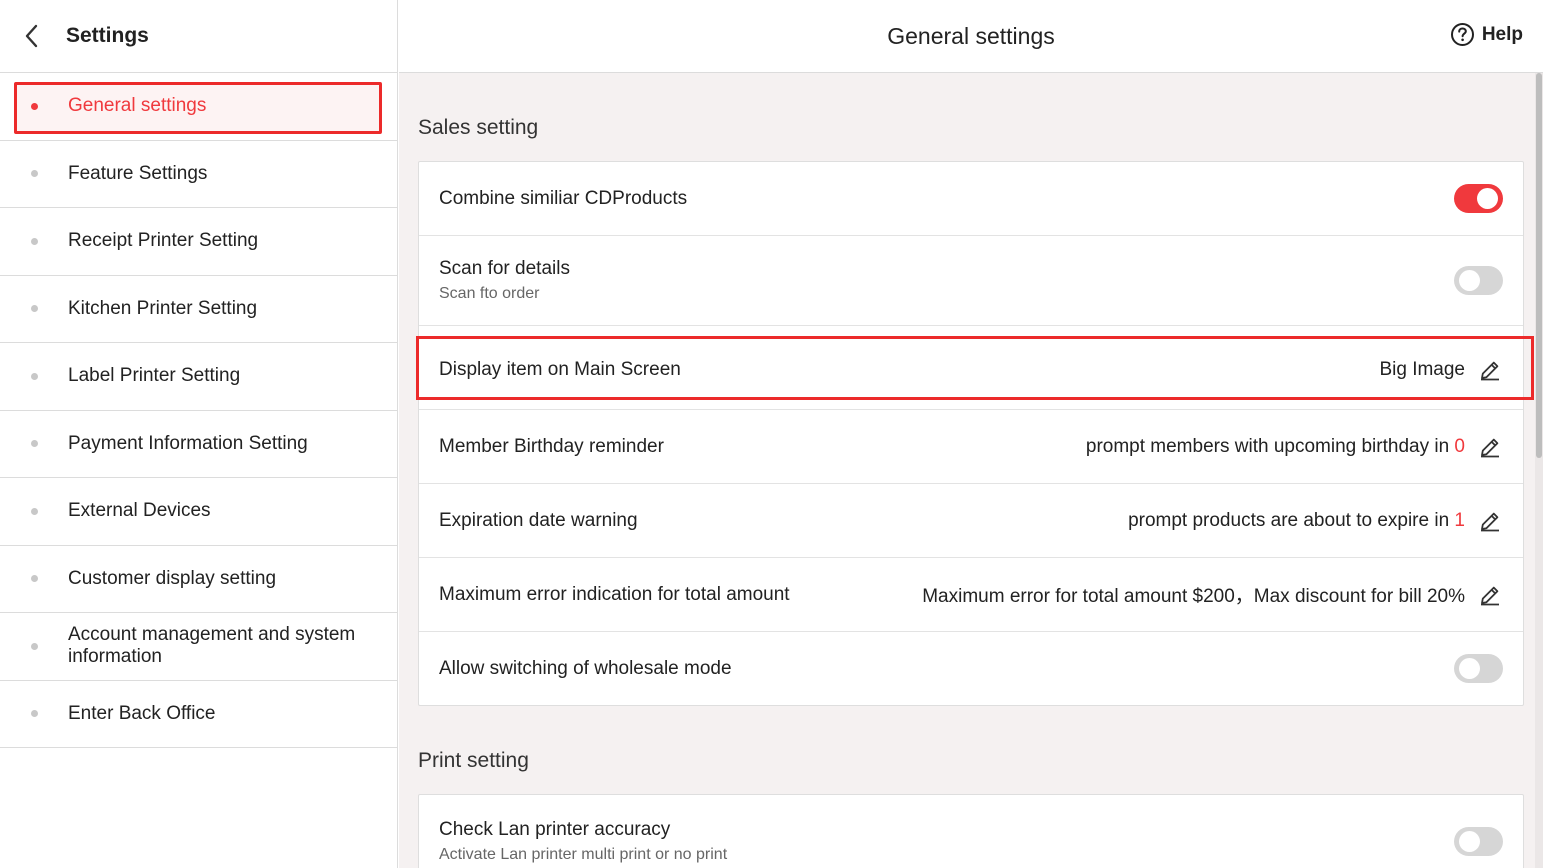 Image resolution: width=1543 pixels, height=868 pixels. Describe the element at coordinates (1459, 446) in the screenshot. I see `setting-value-number: 0` at that location.